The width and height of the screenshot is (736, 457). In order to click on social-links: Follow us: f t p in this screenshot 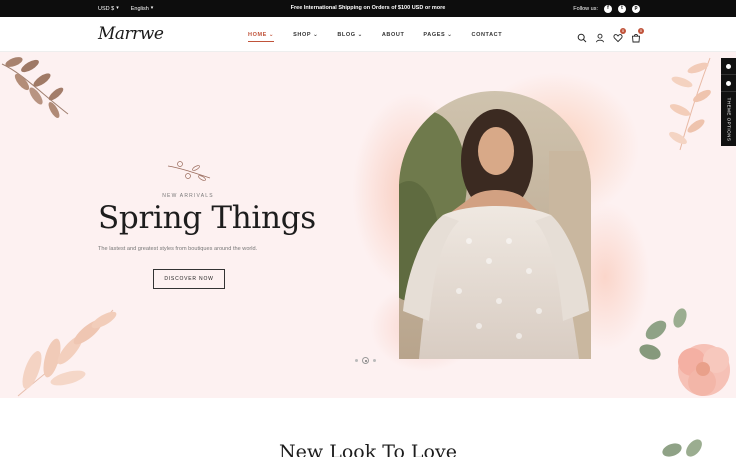, I will do `click(606, 8)`.